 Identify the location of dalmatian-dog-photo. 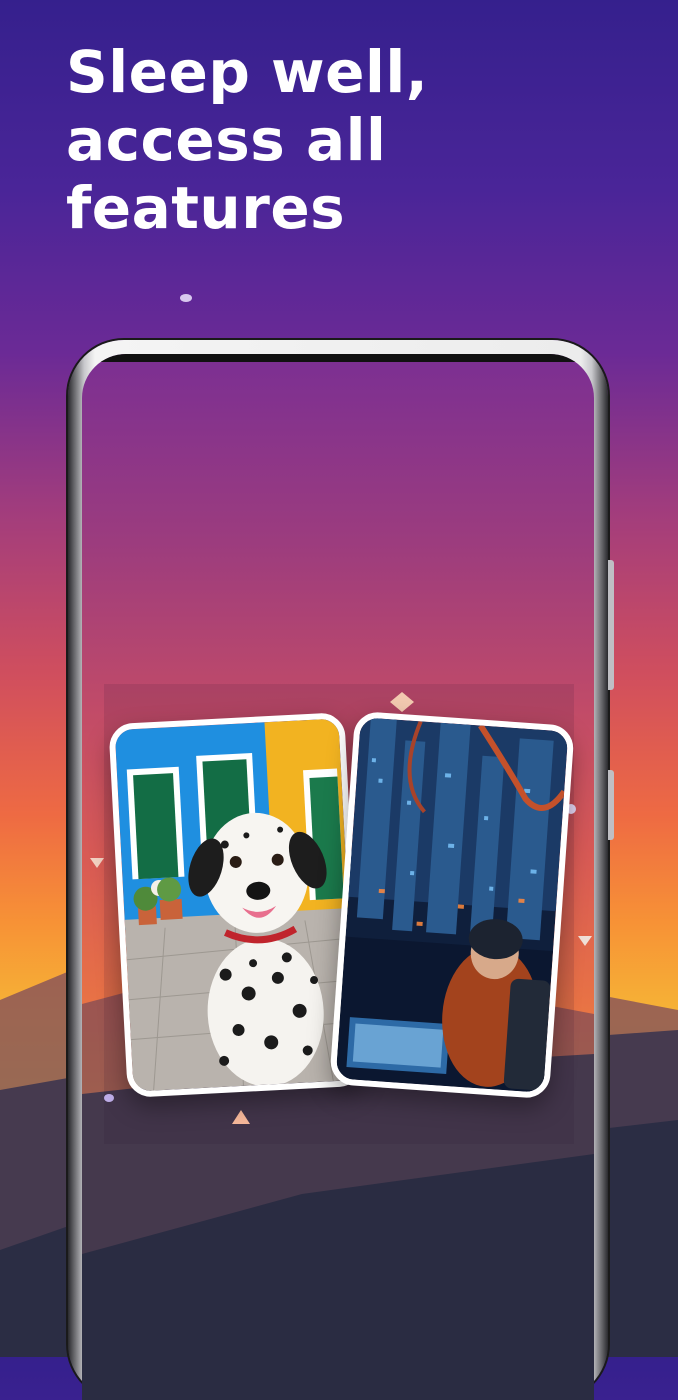
(236, 905).